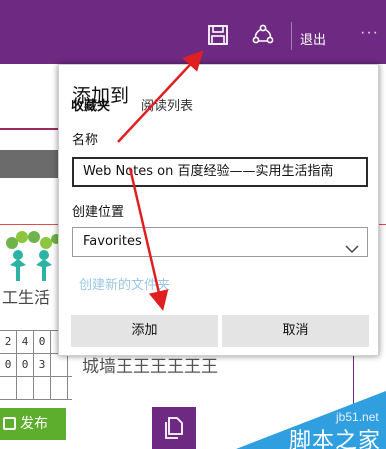 This screenshot has width=386, height=449. Describe the element at coordinates (369, 33) in the screenshot. I see `more-options-button: ···` at that location.